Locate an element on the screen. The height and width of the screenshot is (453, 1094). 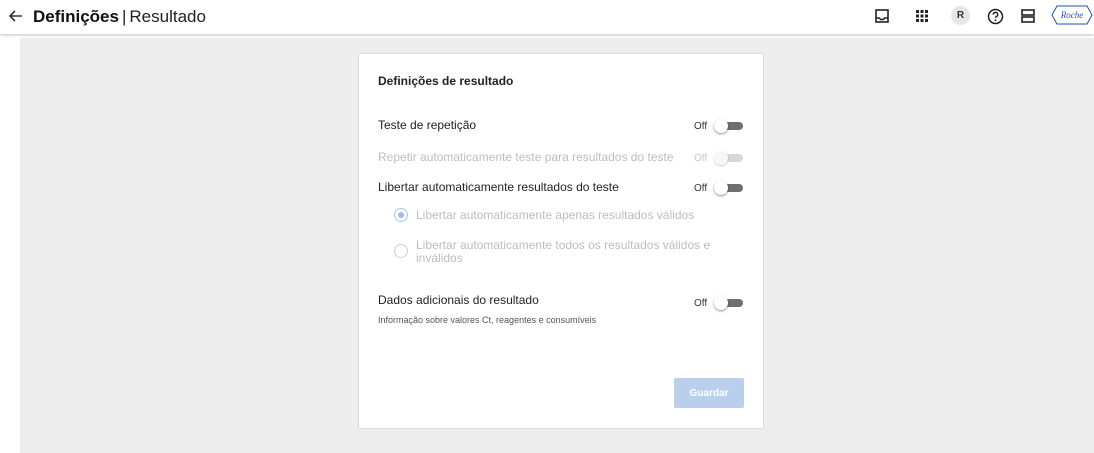
save-button: Guardar is located at coordinates (709, 393).